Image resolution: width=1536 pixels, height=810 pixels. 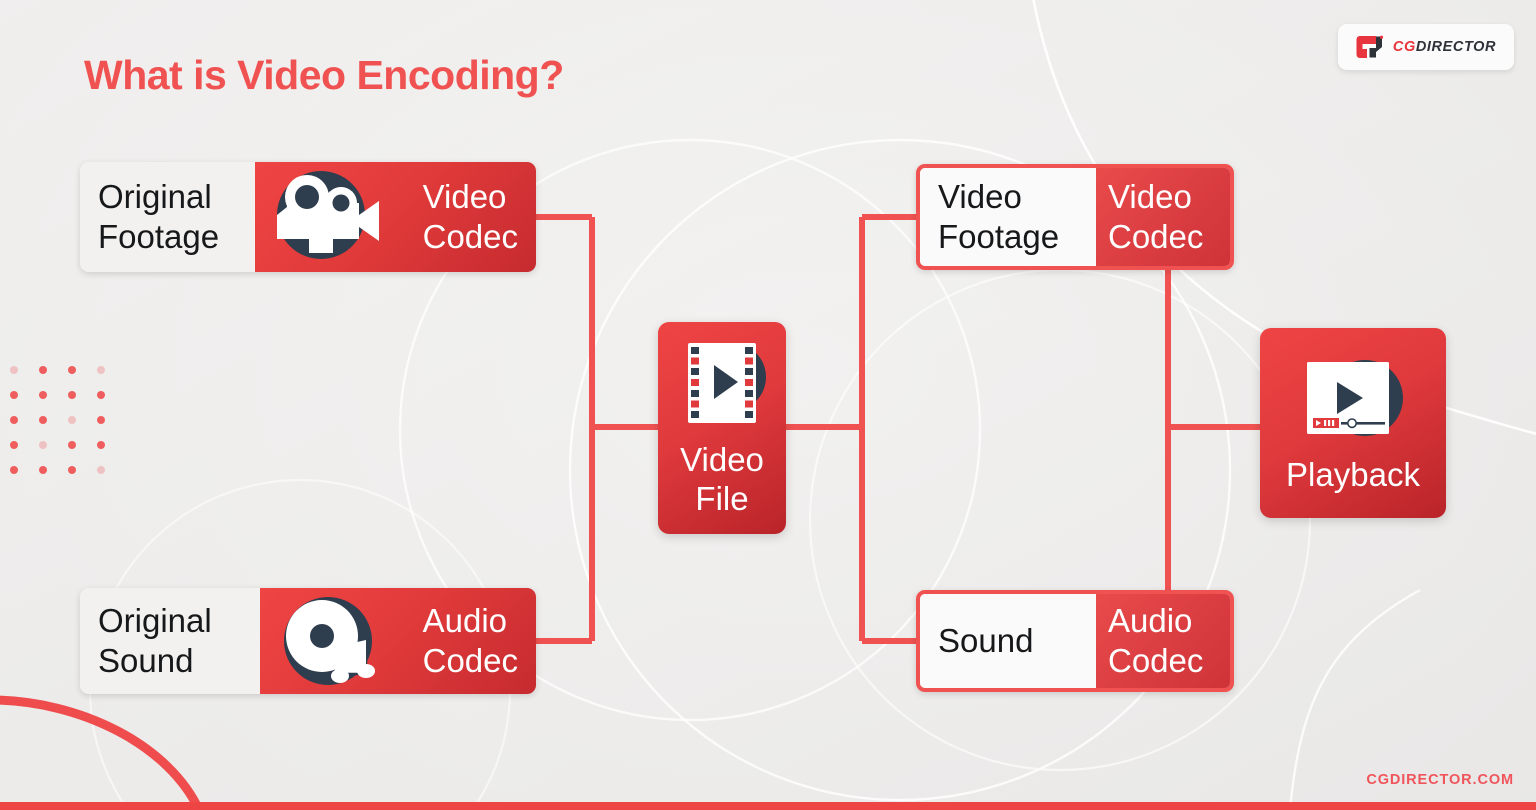 What do you see at coordinates (159, 216) in the screenshot?
I see `node-original-footage-label: Original Footage` at bounding box center [159, 216].